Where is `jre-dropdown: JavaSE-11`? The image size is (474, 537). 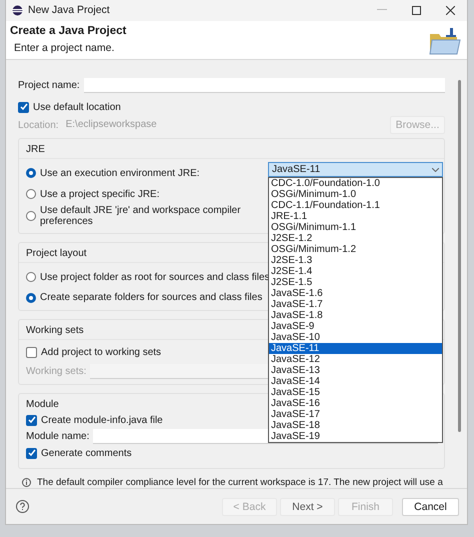 jre-dropdown: JavaSE-11 is located at coordinates (355, 170).